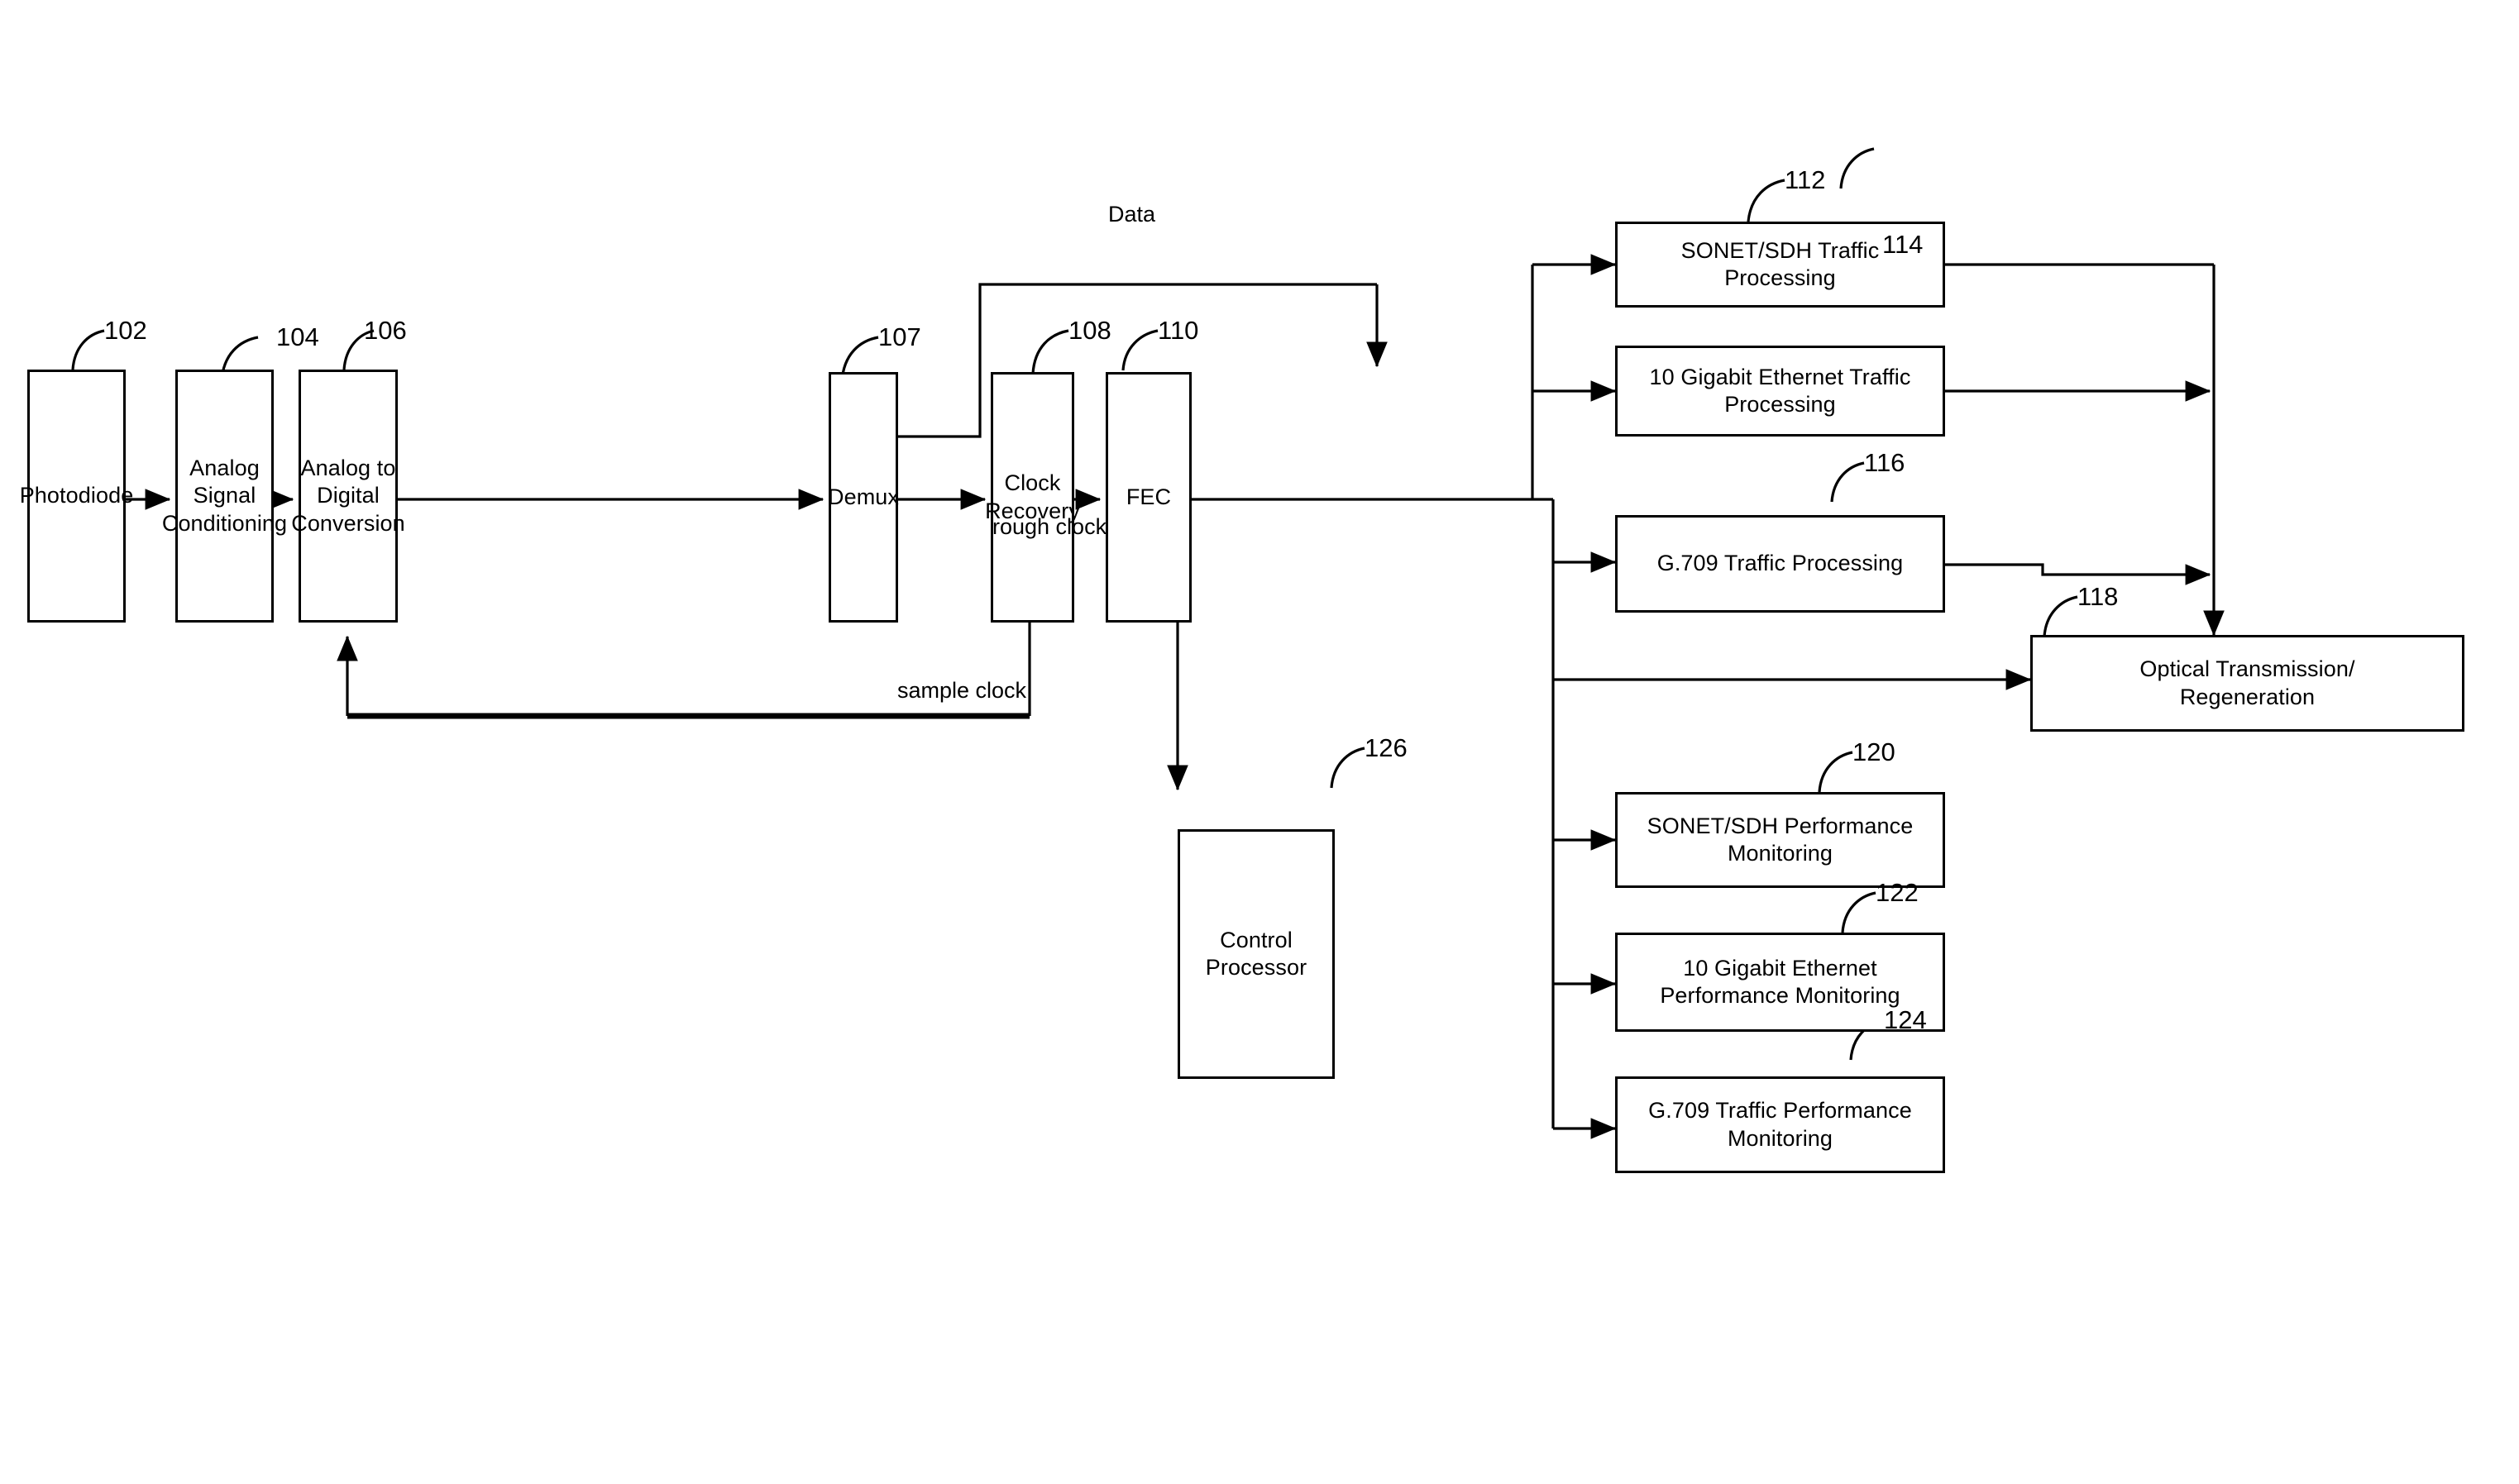  I want to click on signal-label-data: Data, so click(1132, 214).